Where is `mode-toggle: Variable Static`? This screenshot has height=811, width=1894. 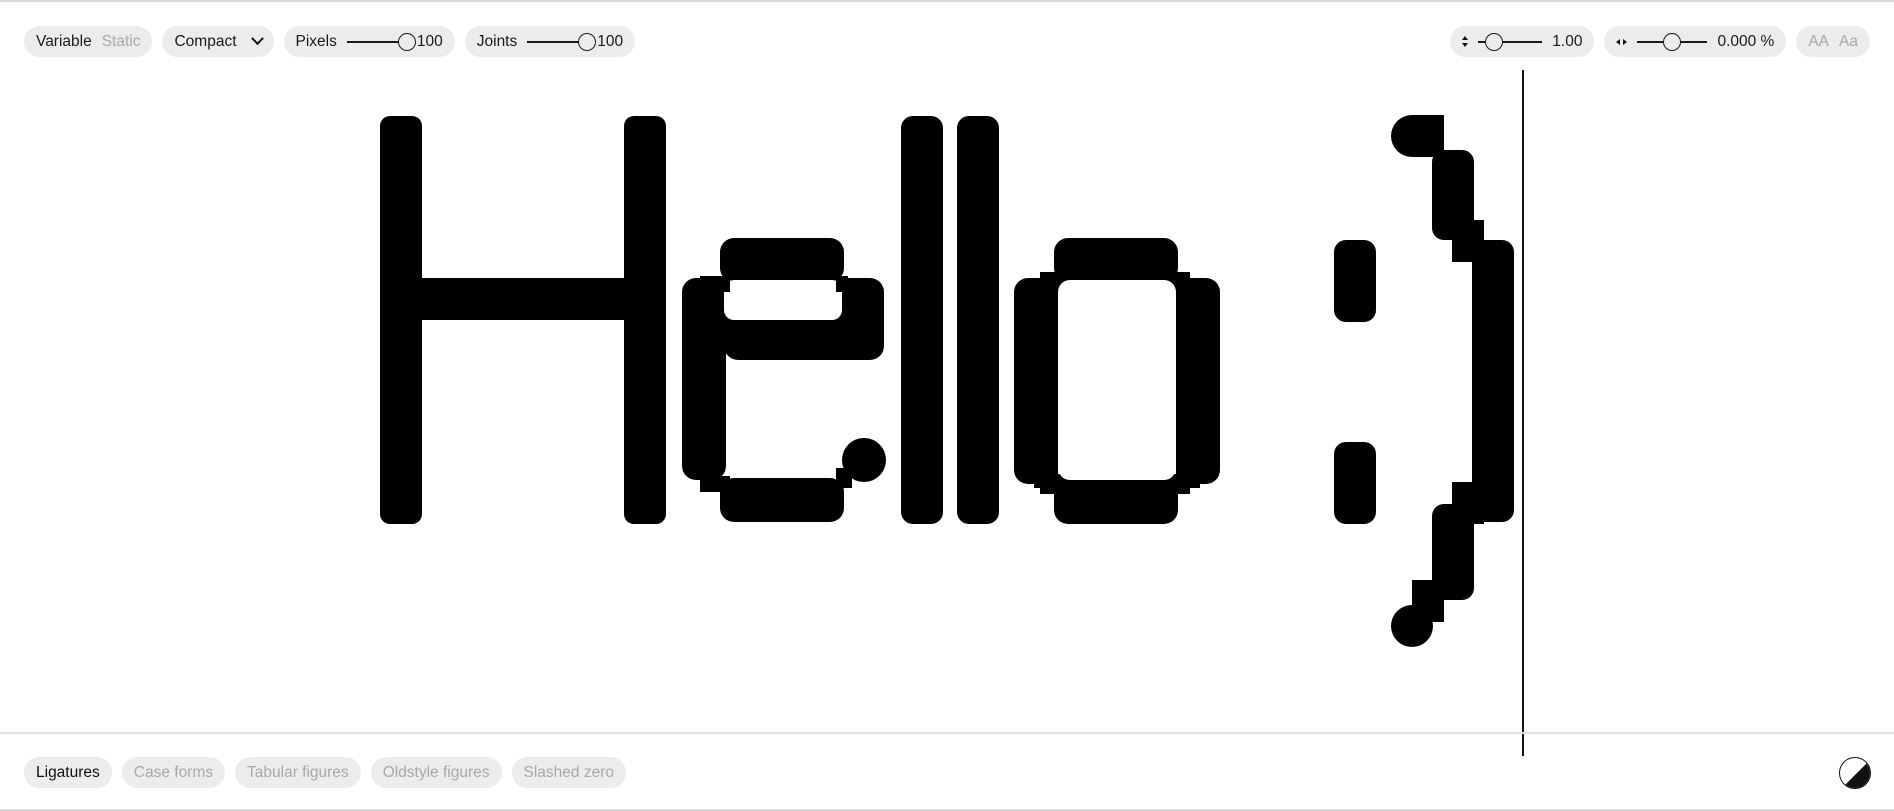 mode-toggle: Variable Static is located at coordinates (88, 41).